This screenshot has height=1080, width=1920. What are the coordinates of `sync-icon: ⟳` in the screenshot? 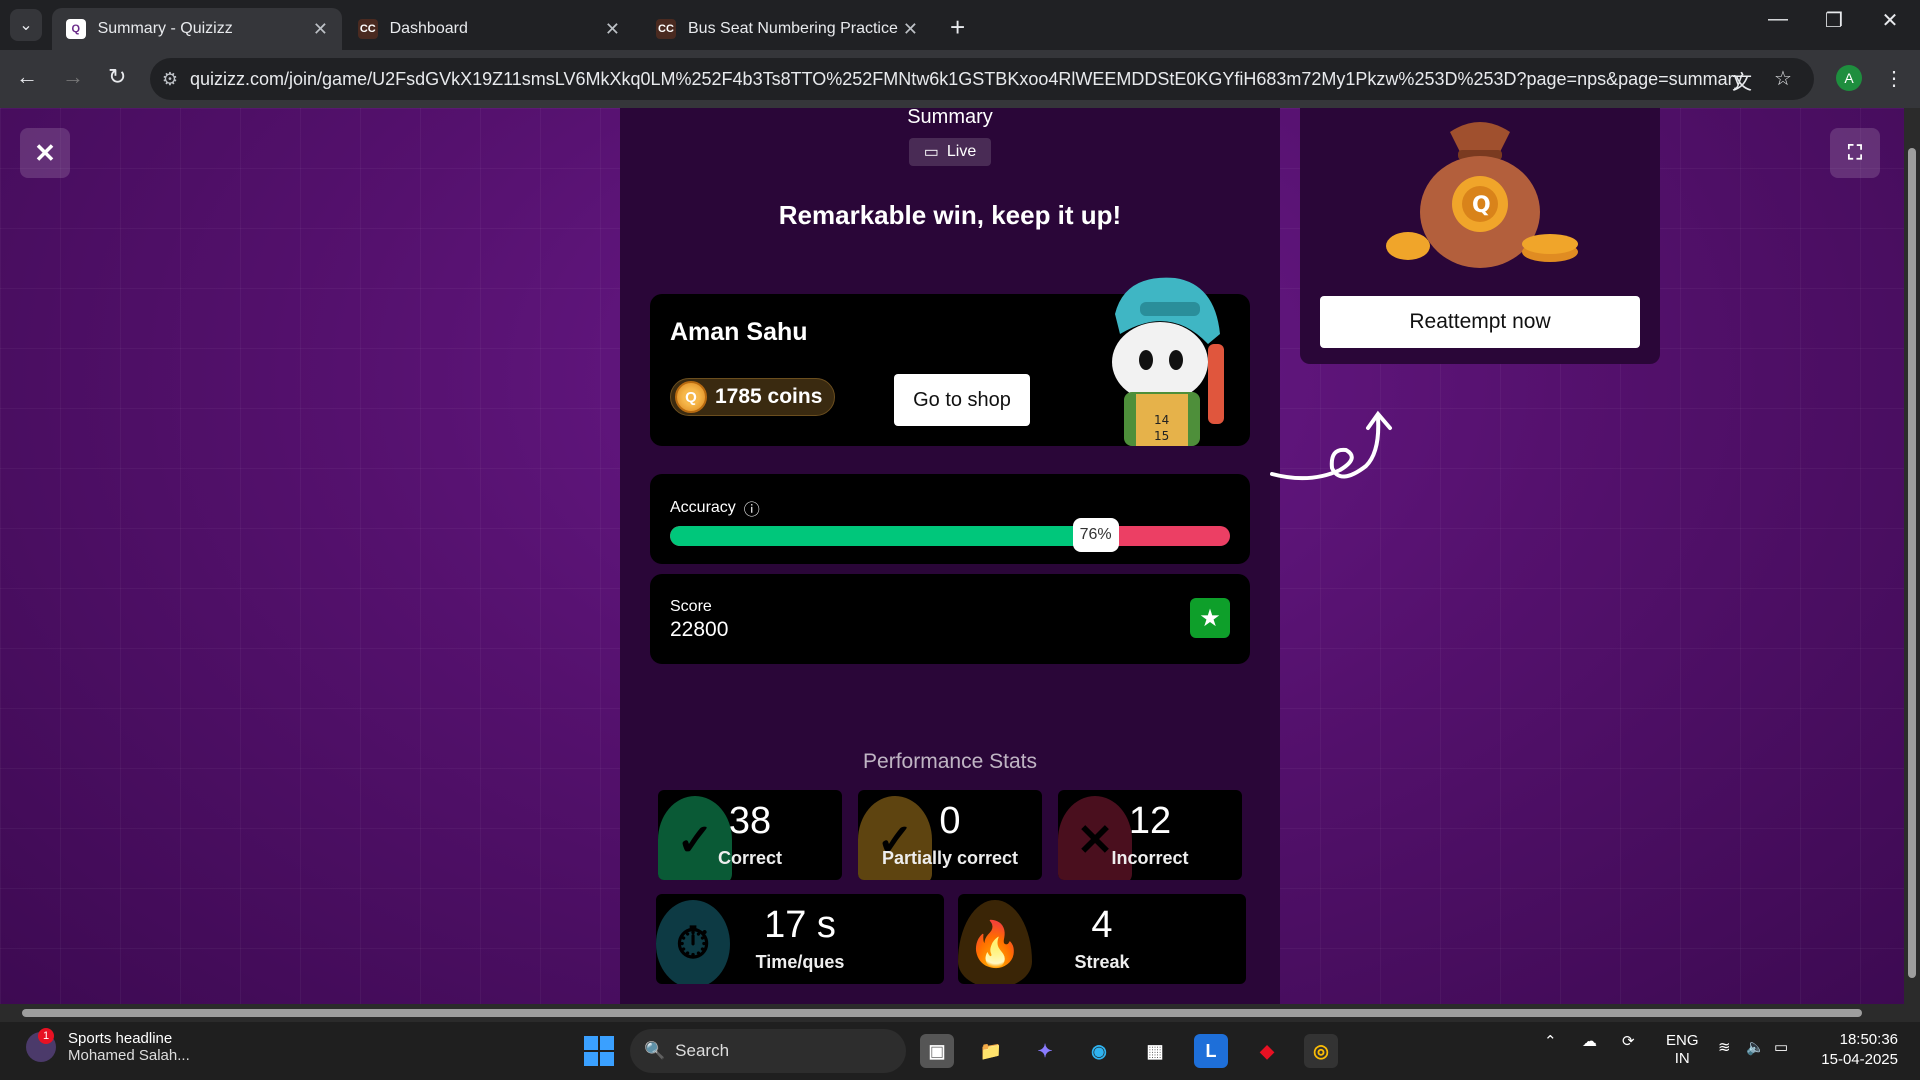 It's located at (1628, 1041).